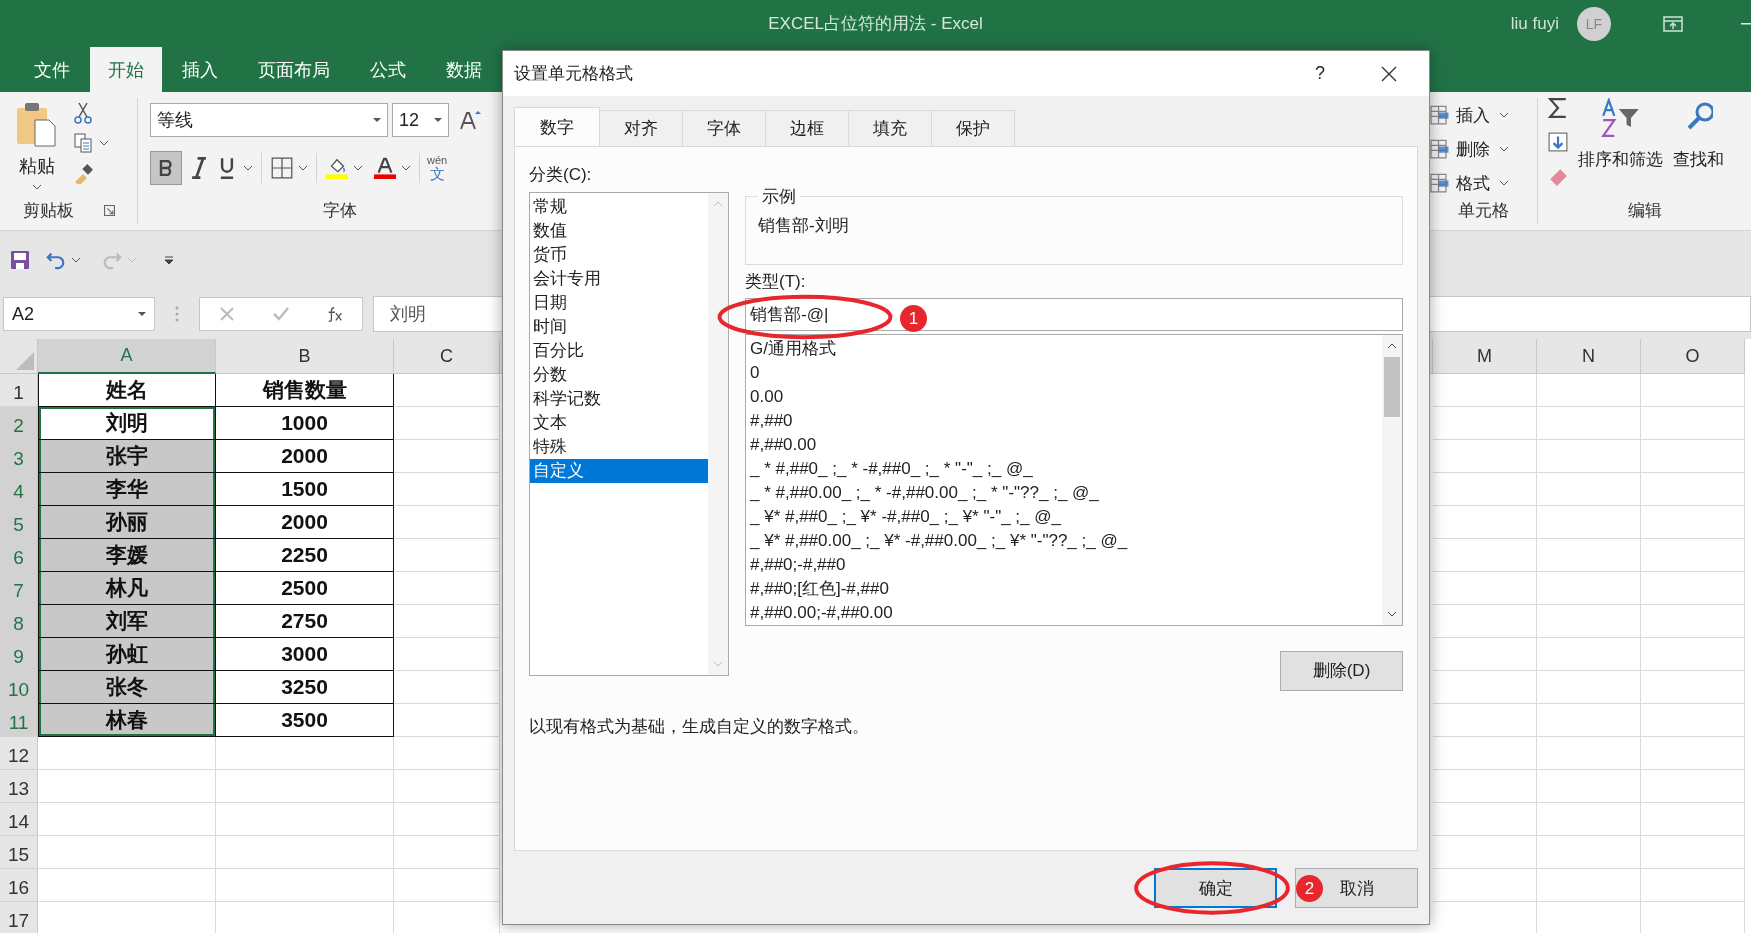 This screenshot has height=933, width=1751. Describe the element at coordinates (19, 522) in the screenshot. I see `row-header: 5` at that location.